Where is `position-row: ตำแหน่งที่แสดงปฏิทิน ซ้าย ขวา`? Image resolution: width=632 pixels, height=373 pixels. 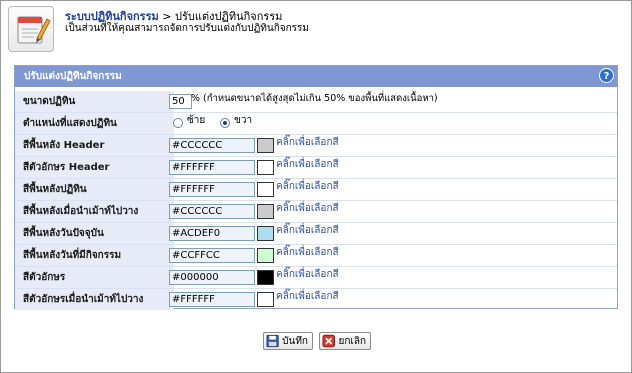
position-row: ตำแหน่งที่แสดงปฏิทิน ซ้าย ขวา is located at coordinates (316, 124).